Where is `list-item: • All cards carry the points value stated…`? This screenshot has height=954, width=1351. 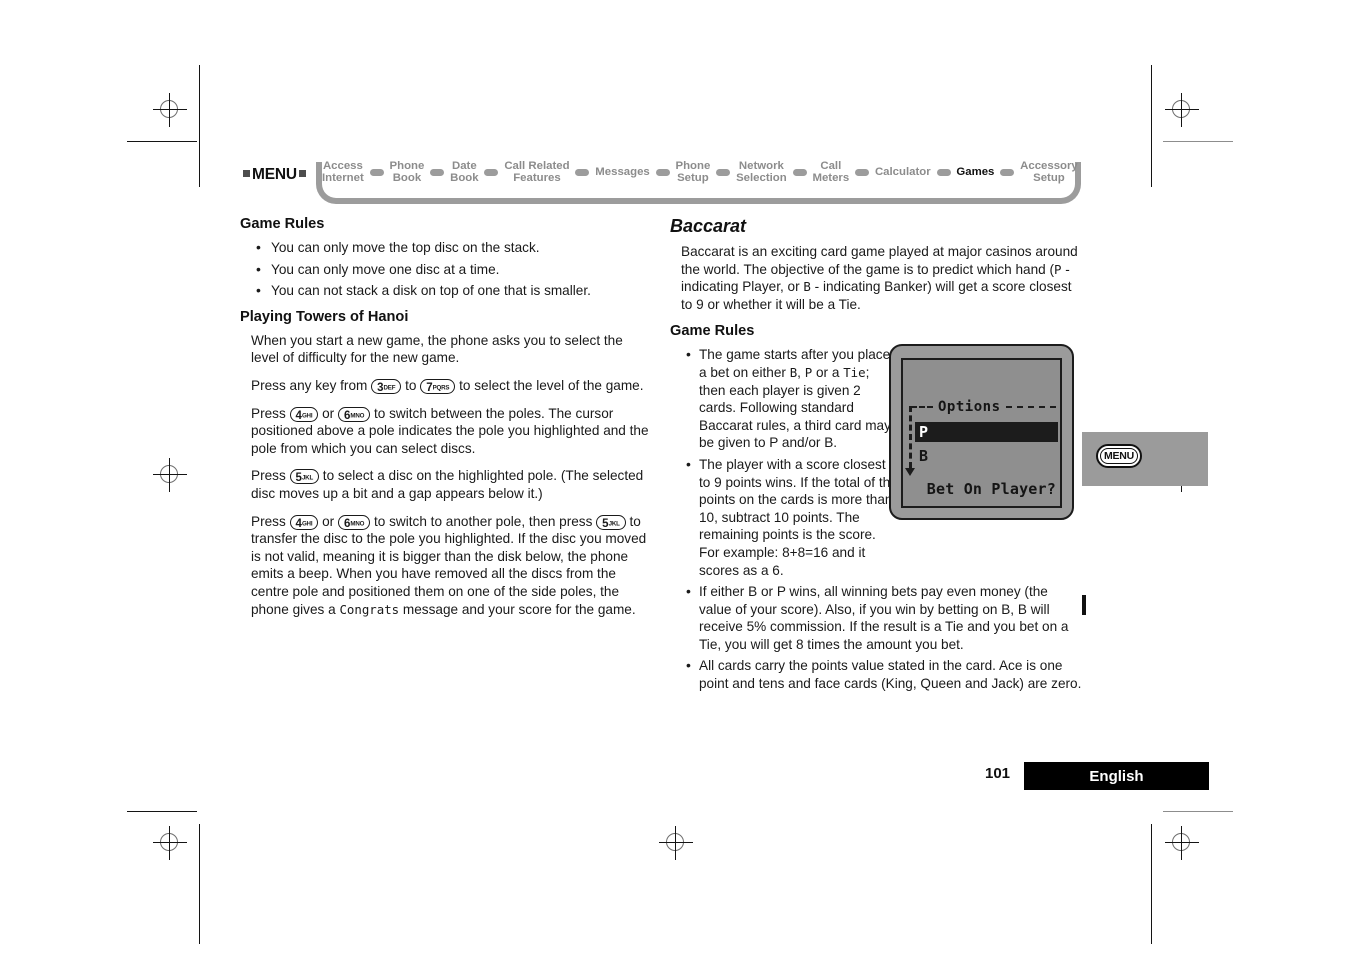 list-item: • All cards carry the points value stated… is located at coordinates (876, 674).